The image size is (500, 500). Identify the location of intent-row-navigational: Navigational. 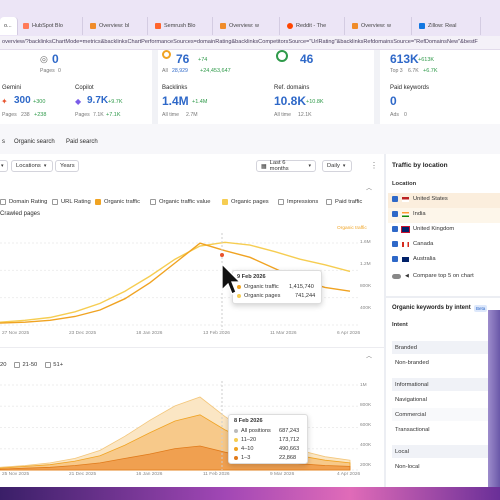
(446, 399).